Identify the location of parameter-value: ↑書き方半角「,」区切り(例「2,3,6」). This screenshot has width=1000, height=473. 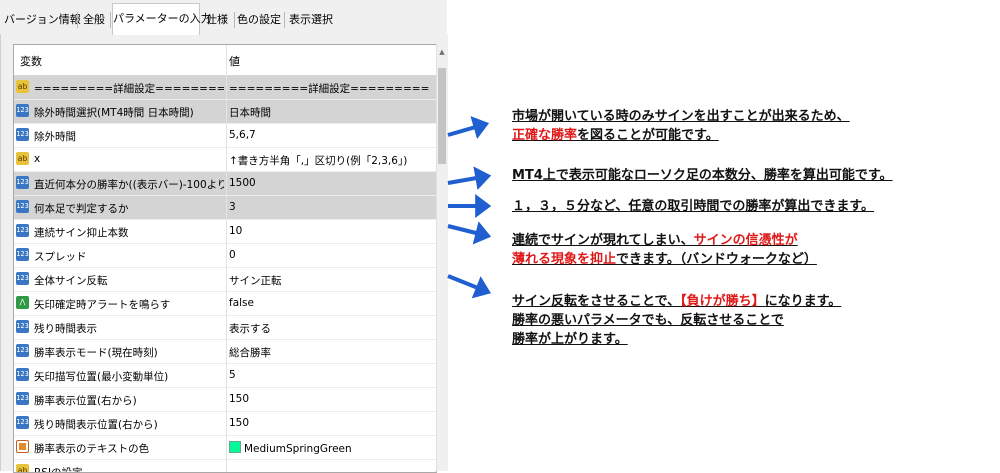
(318, 160).